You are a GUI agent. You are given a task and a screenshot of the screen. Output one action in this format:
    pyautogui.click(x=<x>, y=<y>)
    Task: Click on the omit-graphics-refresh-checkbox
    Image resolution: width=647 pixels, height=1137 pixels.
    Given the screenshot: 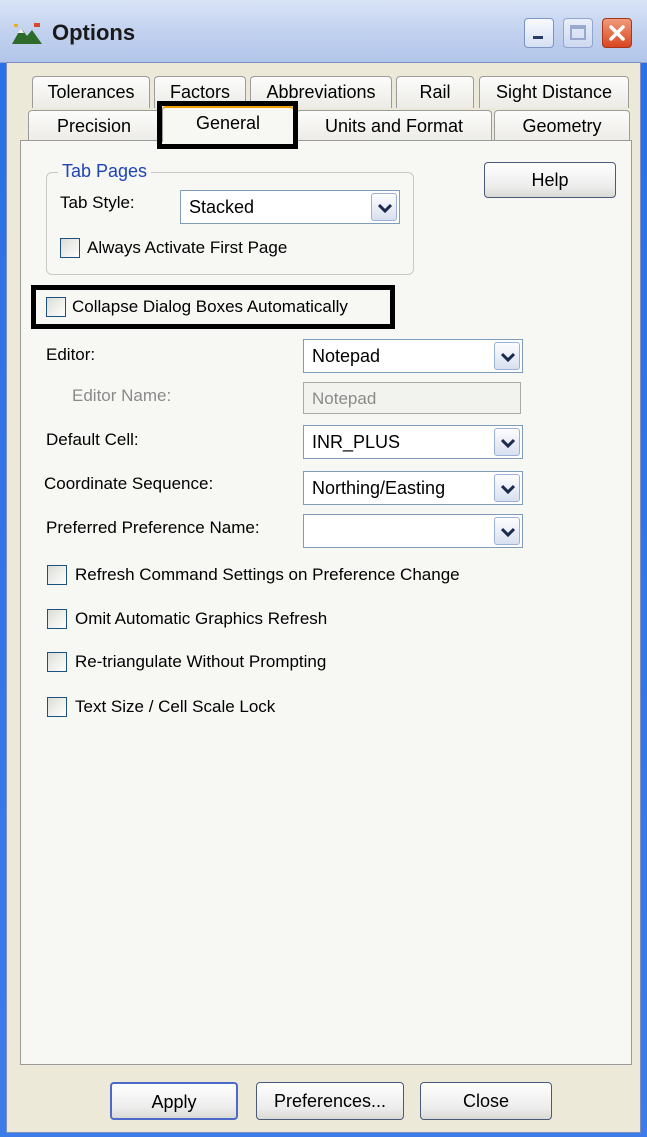 What is the action you would take?
    pyautogui.click(x=57, y=619)
    